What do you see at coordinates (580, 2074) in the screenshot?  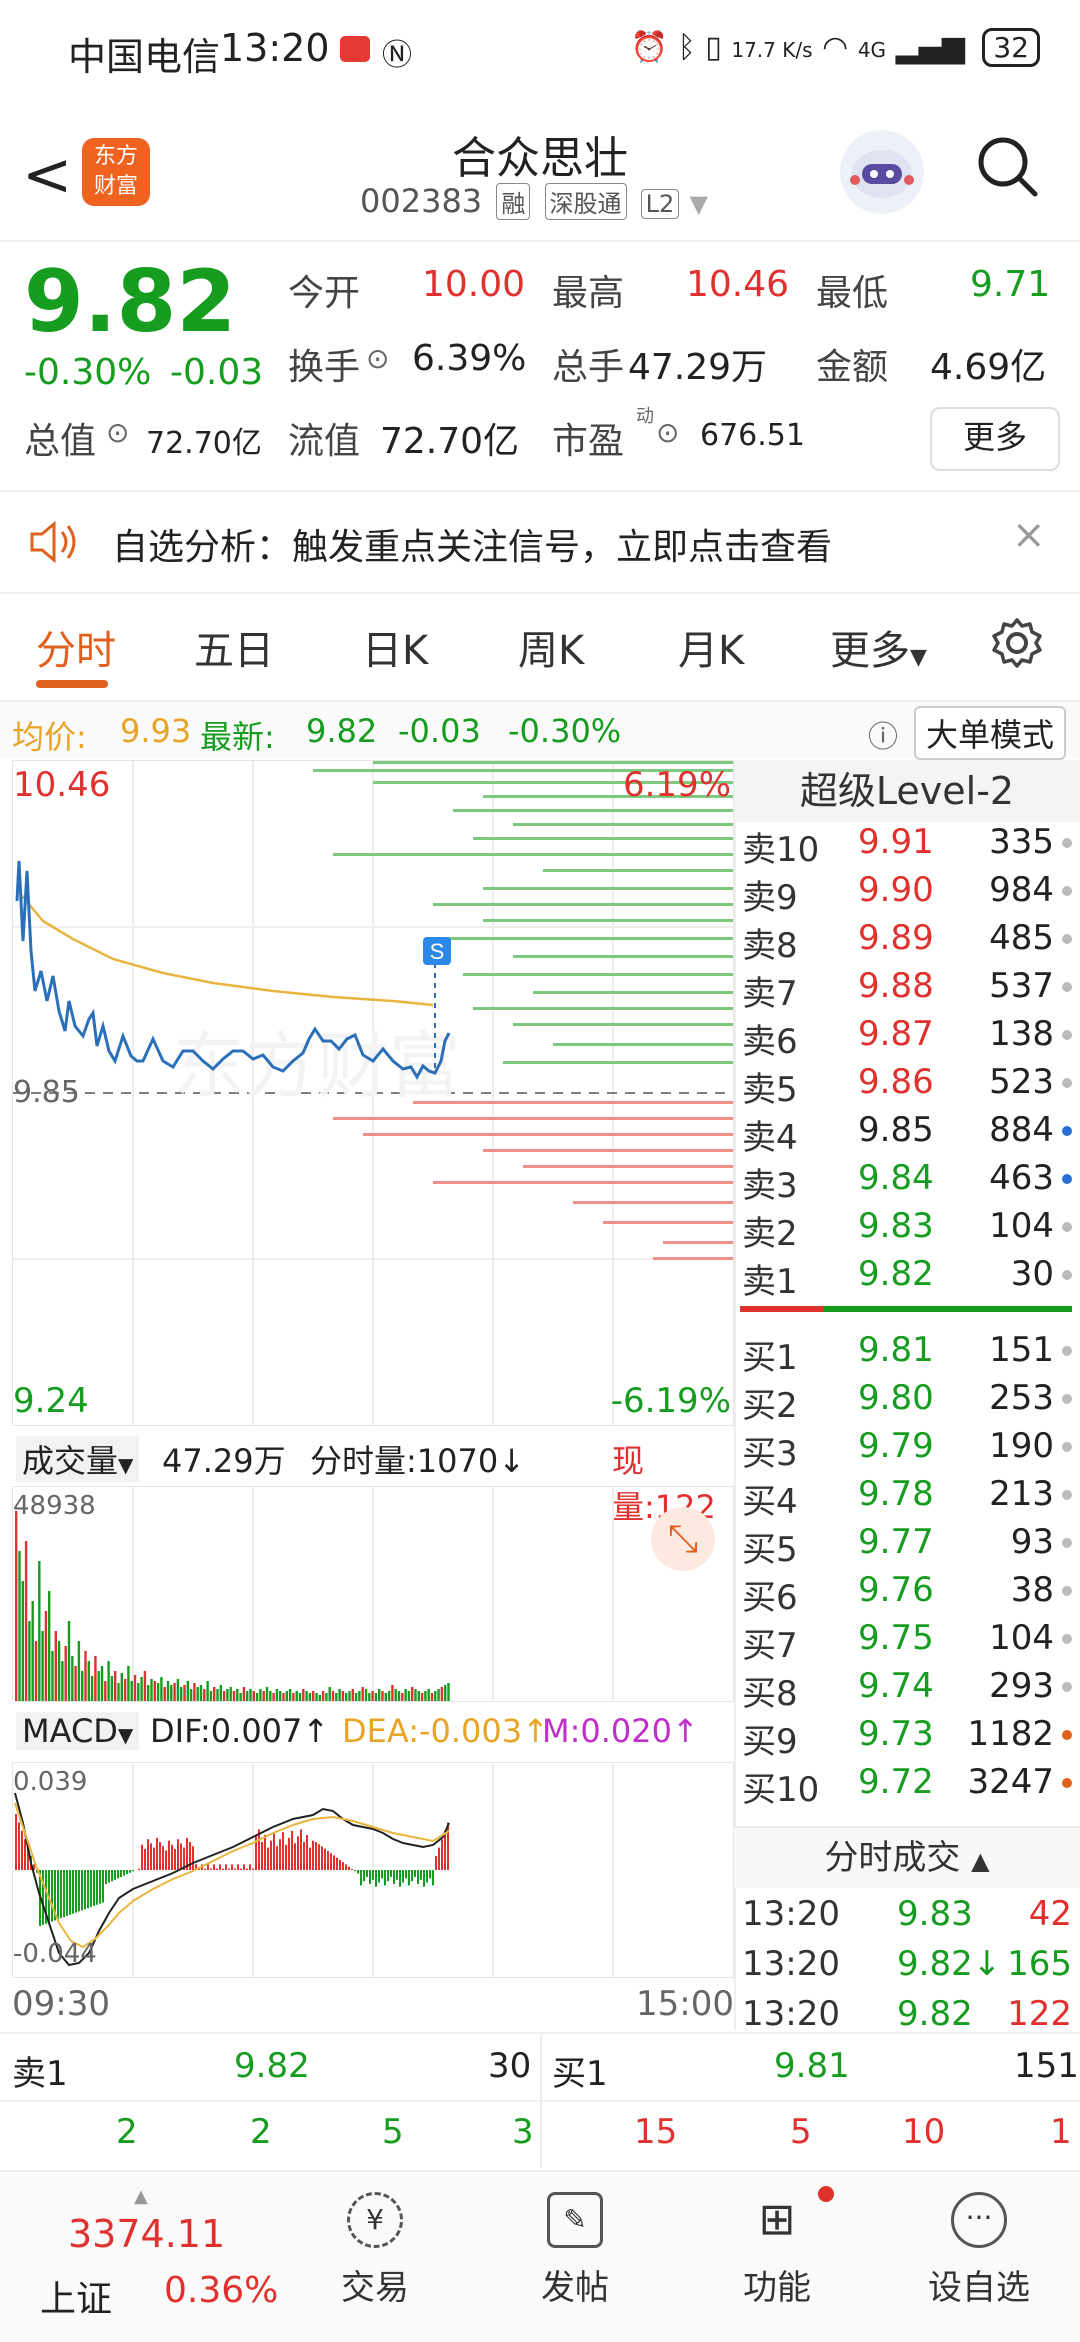 I see `buy1-label: 买1` at bounding box center [580, 2074].